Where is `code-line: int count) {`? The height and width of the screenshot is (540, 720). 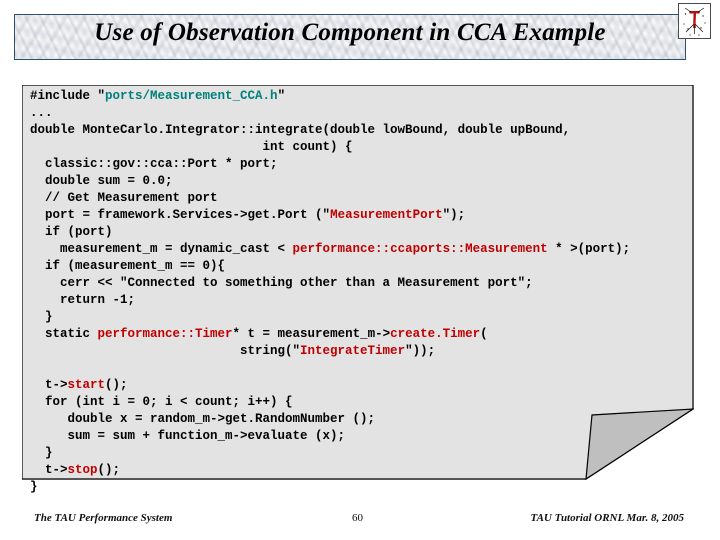
code-line: int count) { is located at coordinates (360, 147).